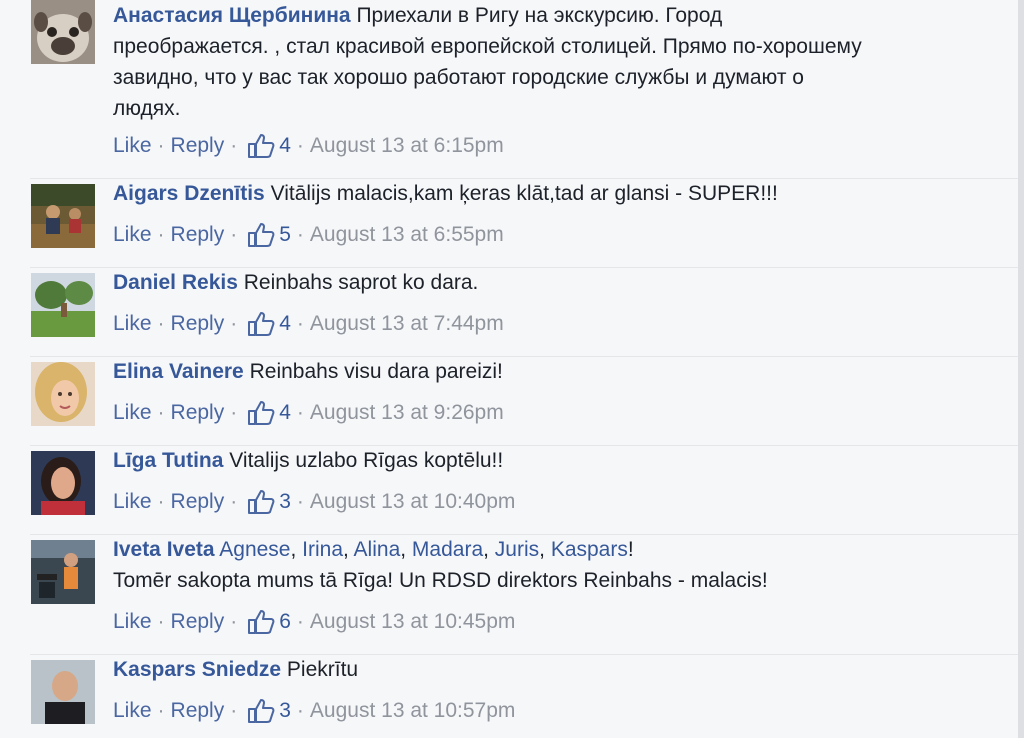 The height and width of the screenshot is (738, 1024). What do you see at coordinates (407, 146) in the screenshot?
I see `timestamp: August 13 at 6:15pm` at bounding box center [407, 146].